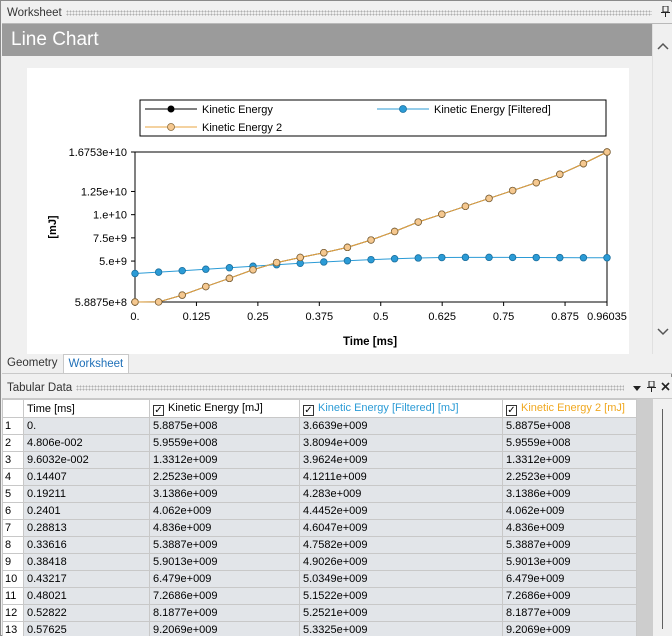  I want to click on table-row: 6 0.2401 4.062e+009 4.4452e+009 4.062e+009, so click(319, 511).